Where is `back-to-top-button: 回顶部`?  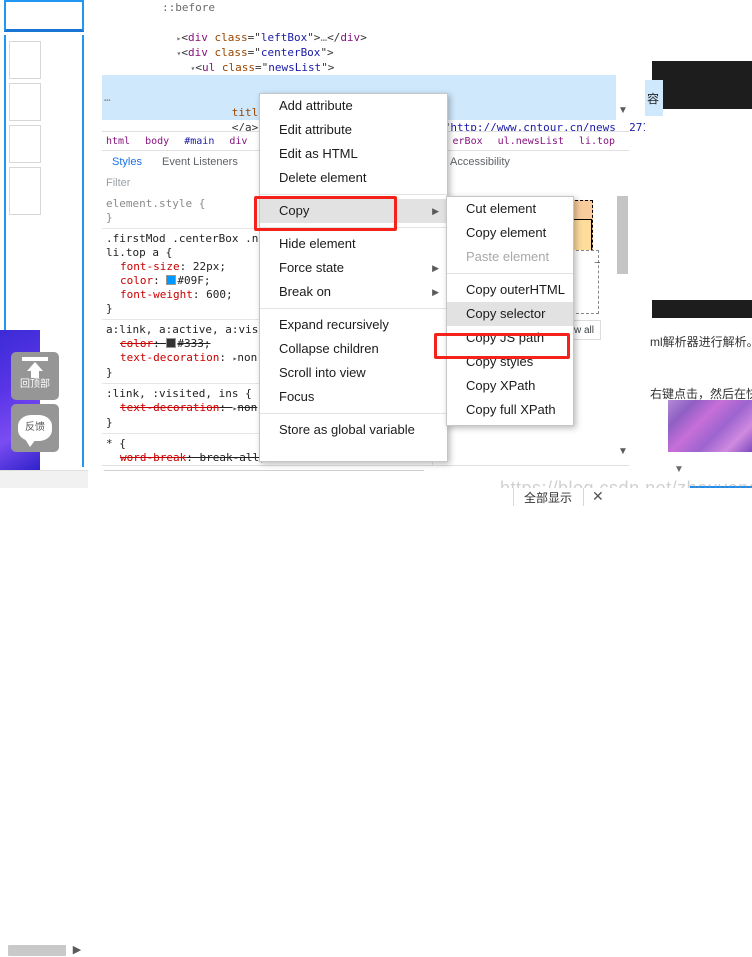 back-to-top-button: 回顶部 is located at coordinates (35, 376).